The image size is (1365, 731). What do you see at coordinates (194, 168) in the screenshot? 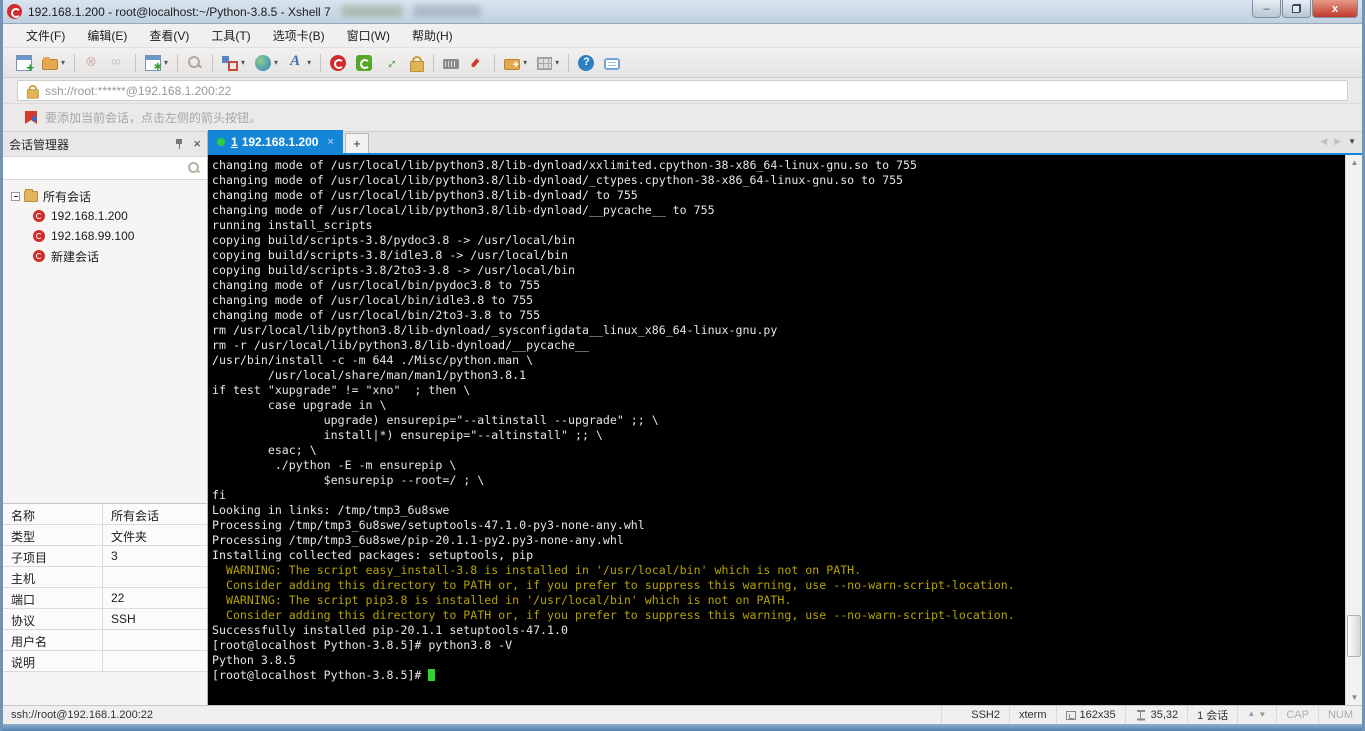
I see `search-icon` at bounding box center [194, 168].